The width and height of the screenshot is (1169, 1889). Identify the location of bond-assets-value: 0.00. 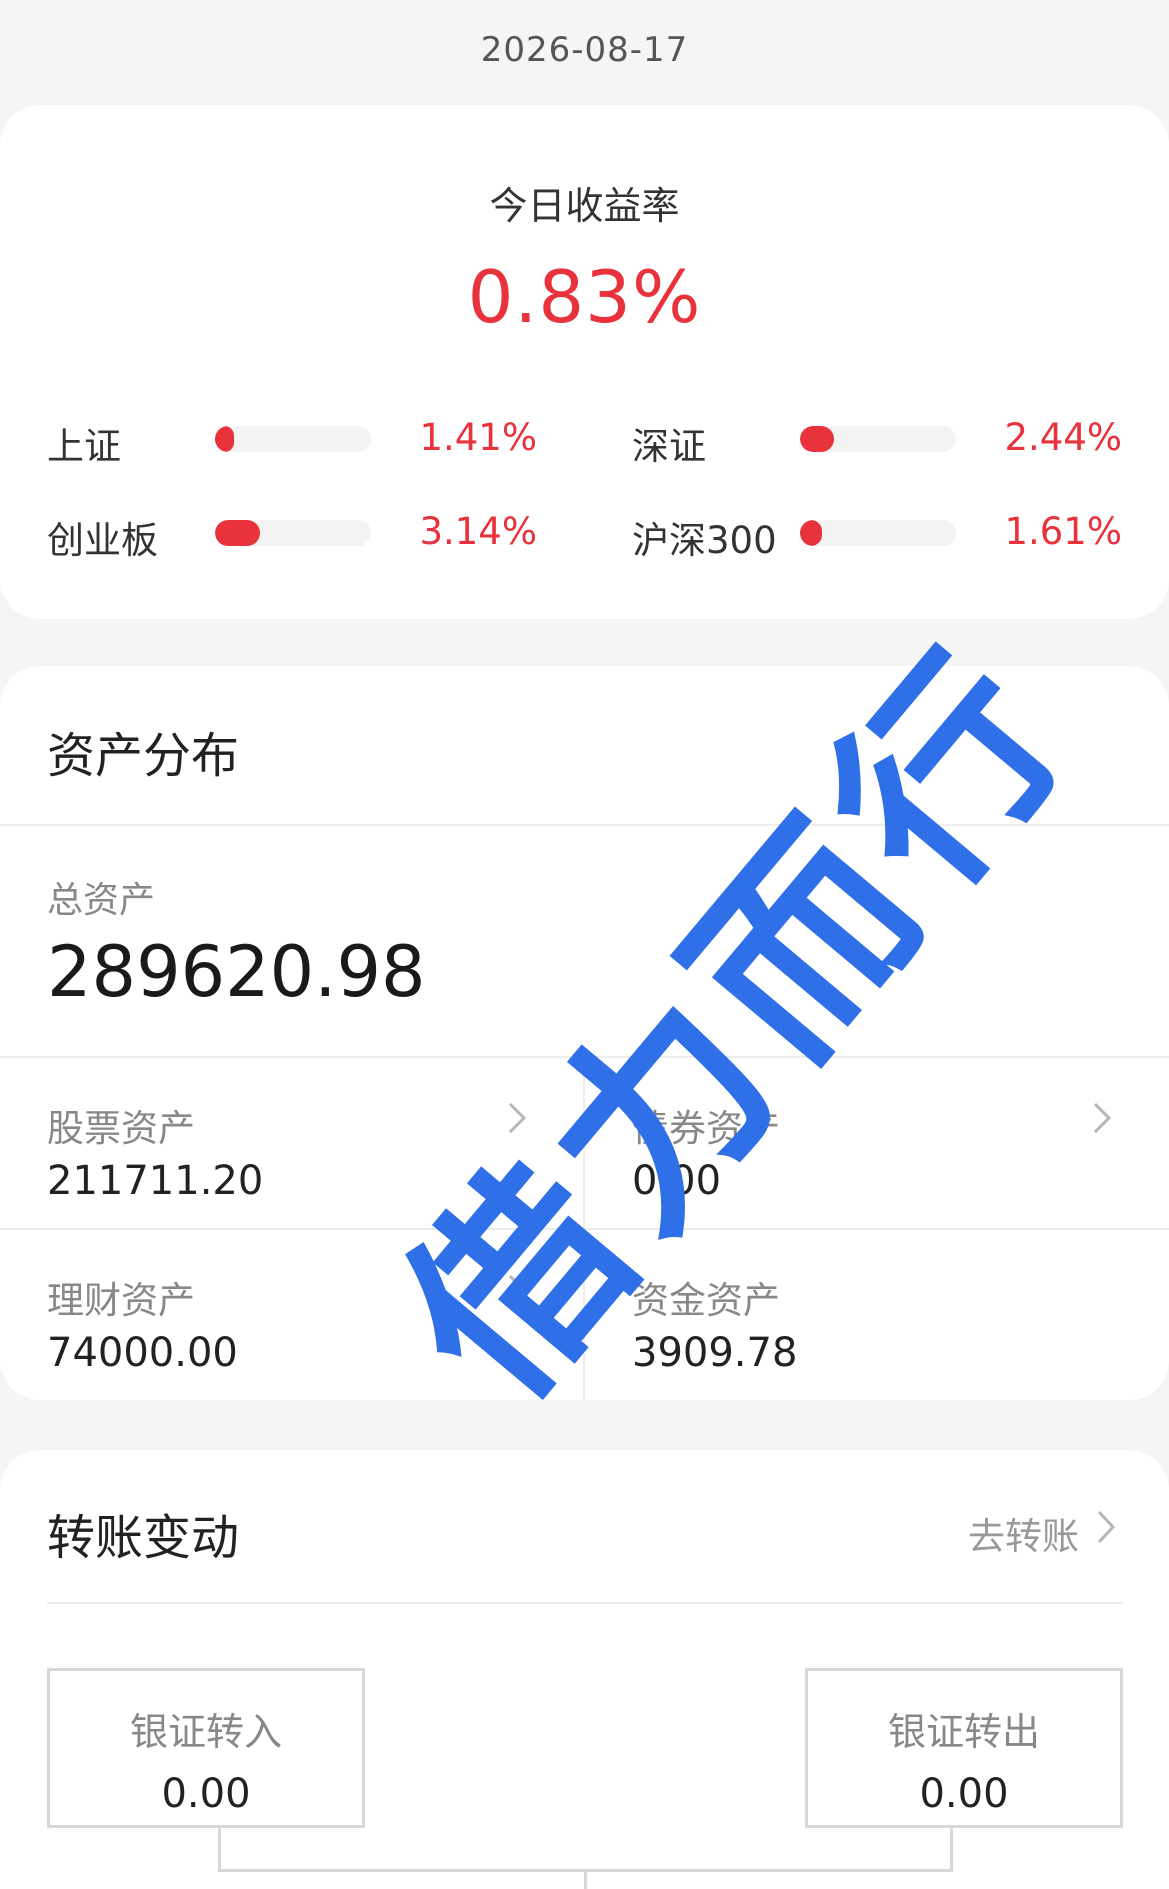
(677, 1181).